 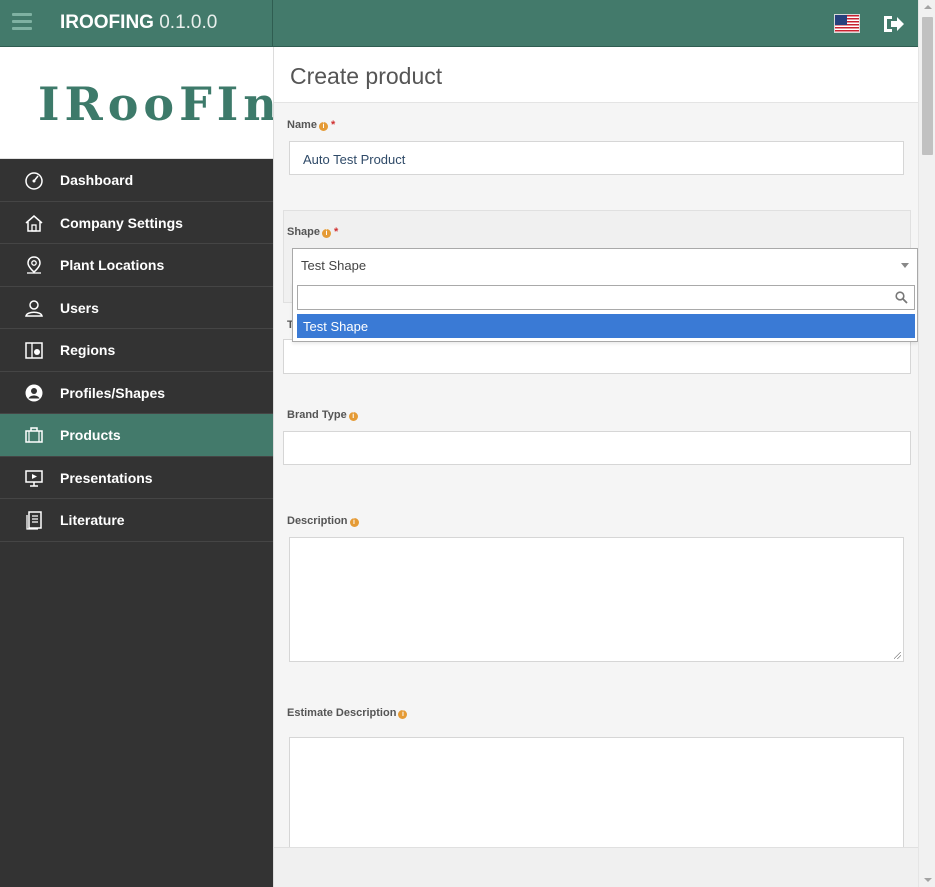 I want to click on profile-icon, so click(x=34, y=392).